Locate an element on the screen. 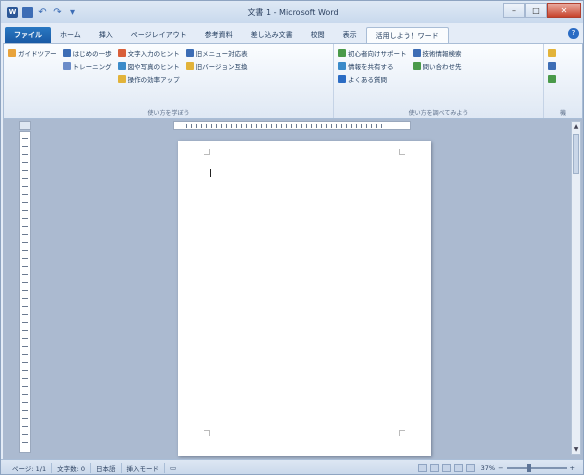 This screenshot has width=584, height=475. ribbon-button: 旧メニュー対応表 is located at coordinates (216, 52).